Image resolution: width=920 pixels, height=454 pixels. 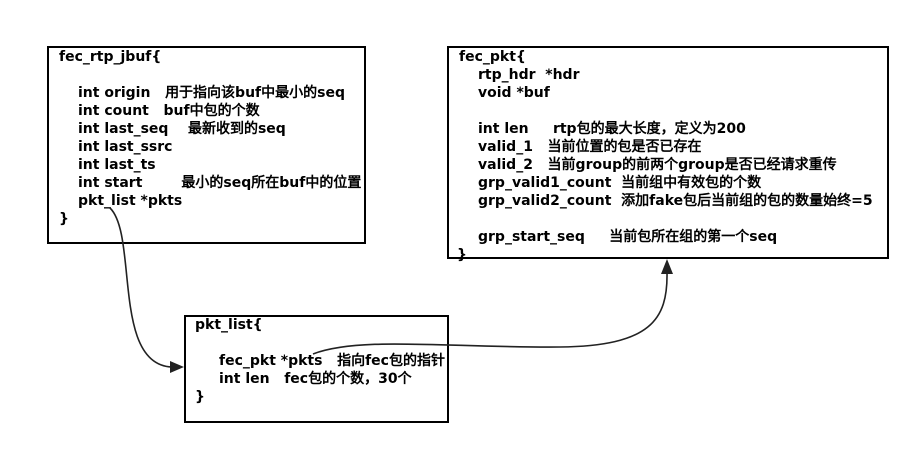 I want to click on fec-pkt-header: fec_pkt{, so click(x=492, y=57).